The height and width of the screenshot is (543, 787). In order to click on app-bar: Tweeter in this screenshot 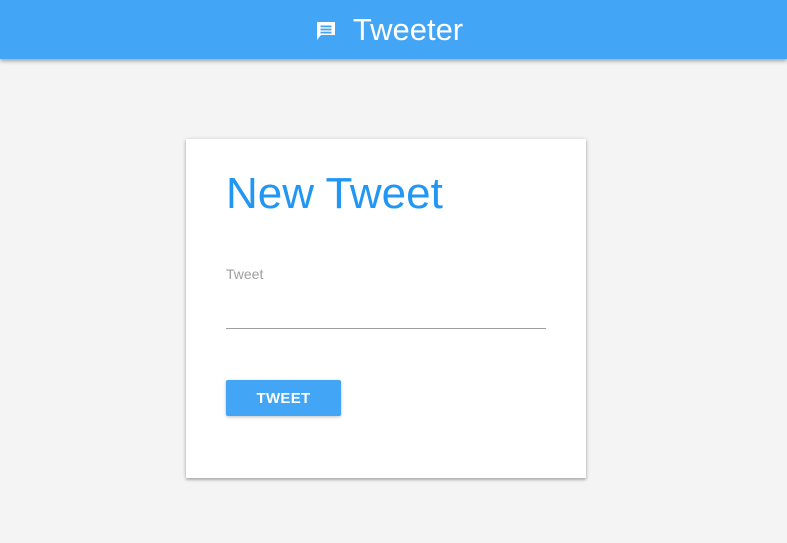, I will do `click(393, 29)`.